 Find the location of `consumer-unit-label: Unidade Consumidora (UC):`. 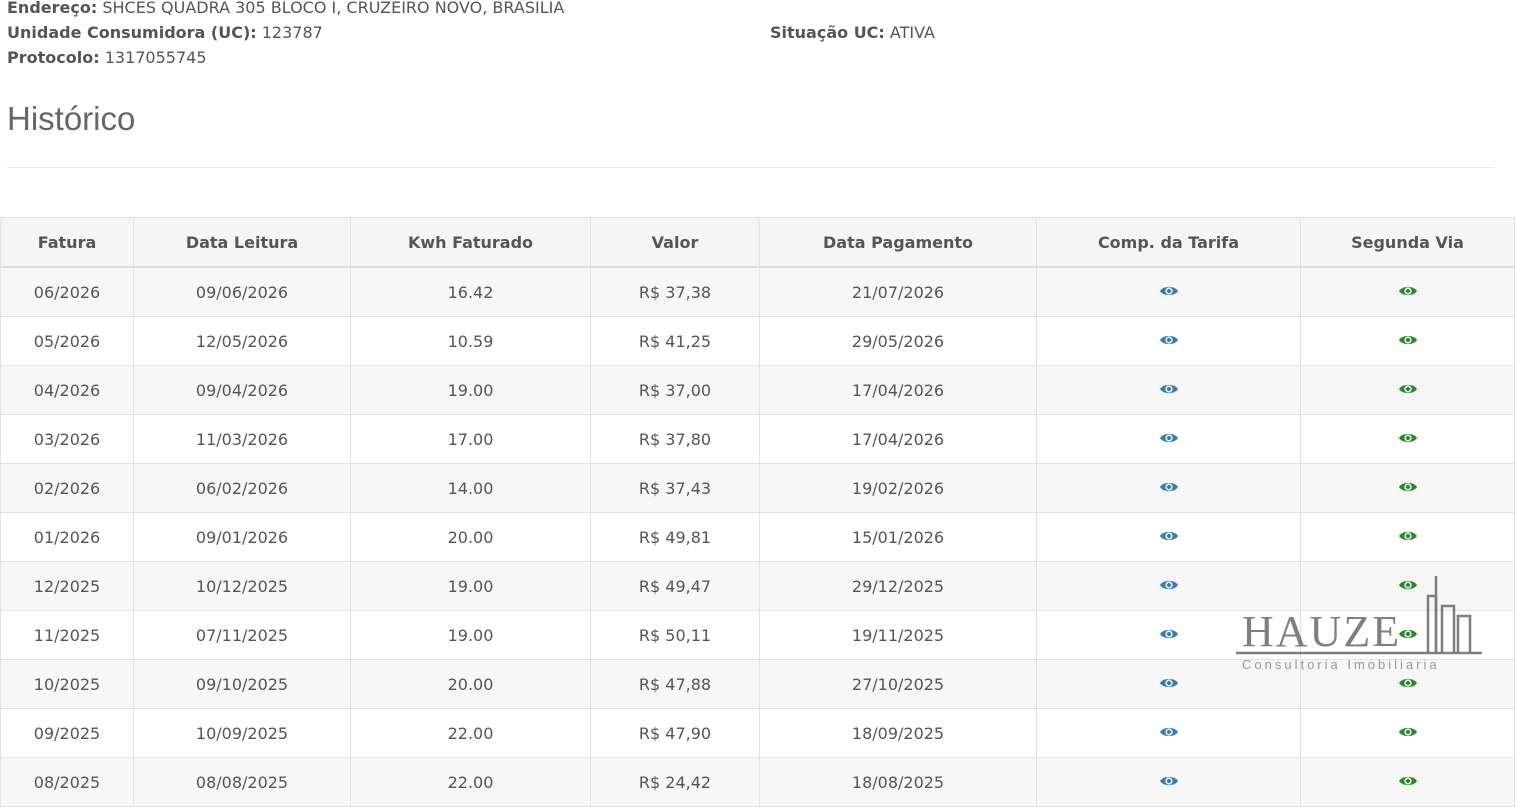

consumer-unit-label: Unidade Consumidora (UC): is located at coordinates (132, 32).